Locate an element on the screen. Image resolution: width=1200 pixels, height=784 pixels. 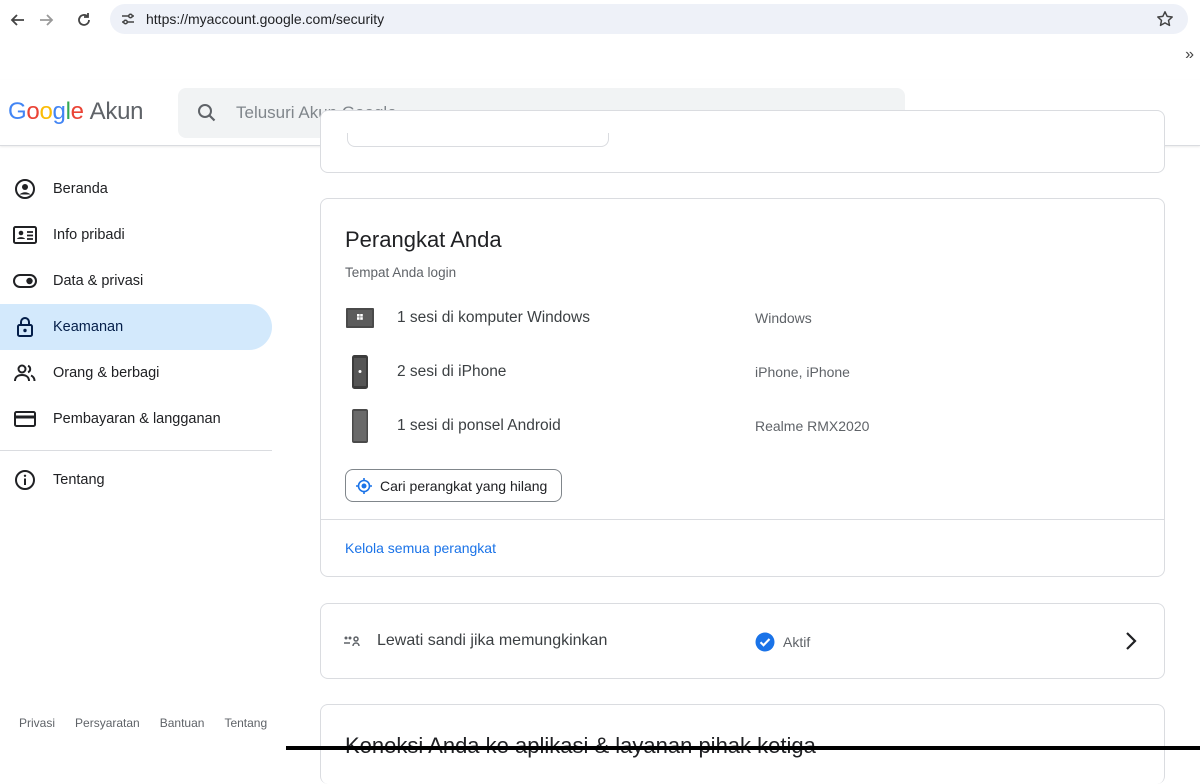
credit-card-icon is located at coordinates (25, 419).